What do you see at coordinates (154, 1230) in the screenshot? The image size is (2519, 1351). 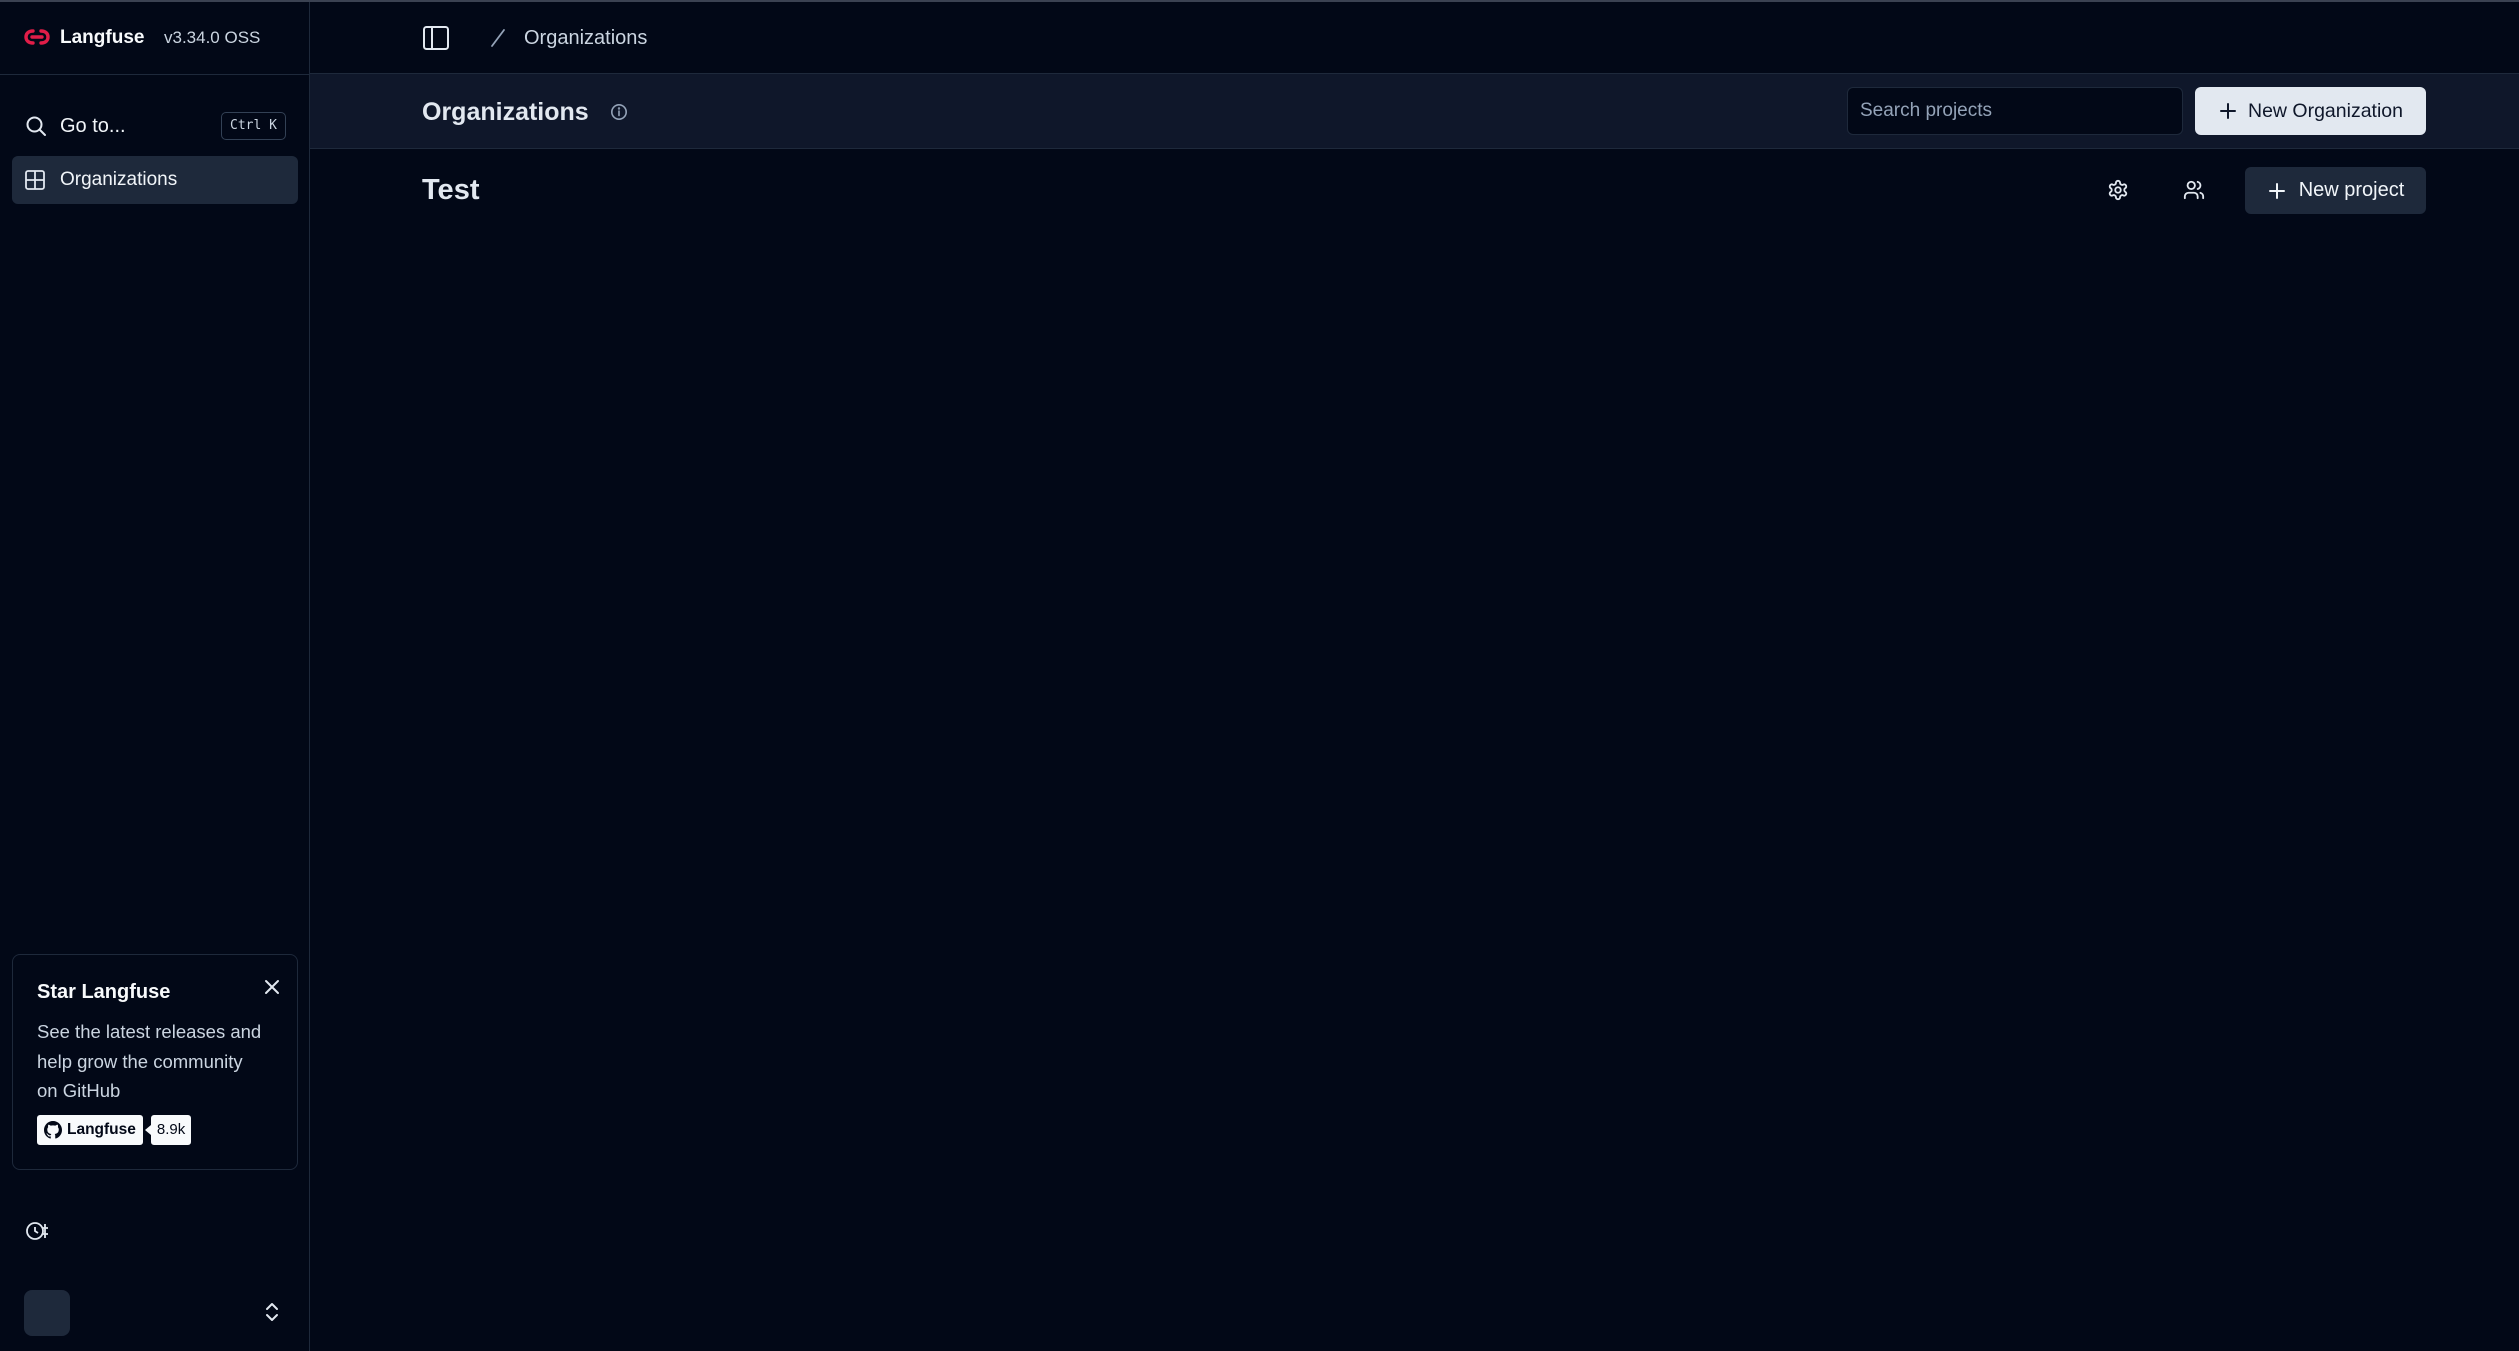 I see `environment-indicator` at bounding box center [154, 1230].